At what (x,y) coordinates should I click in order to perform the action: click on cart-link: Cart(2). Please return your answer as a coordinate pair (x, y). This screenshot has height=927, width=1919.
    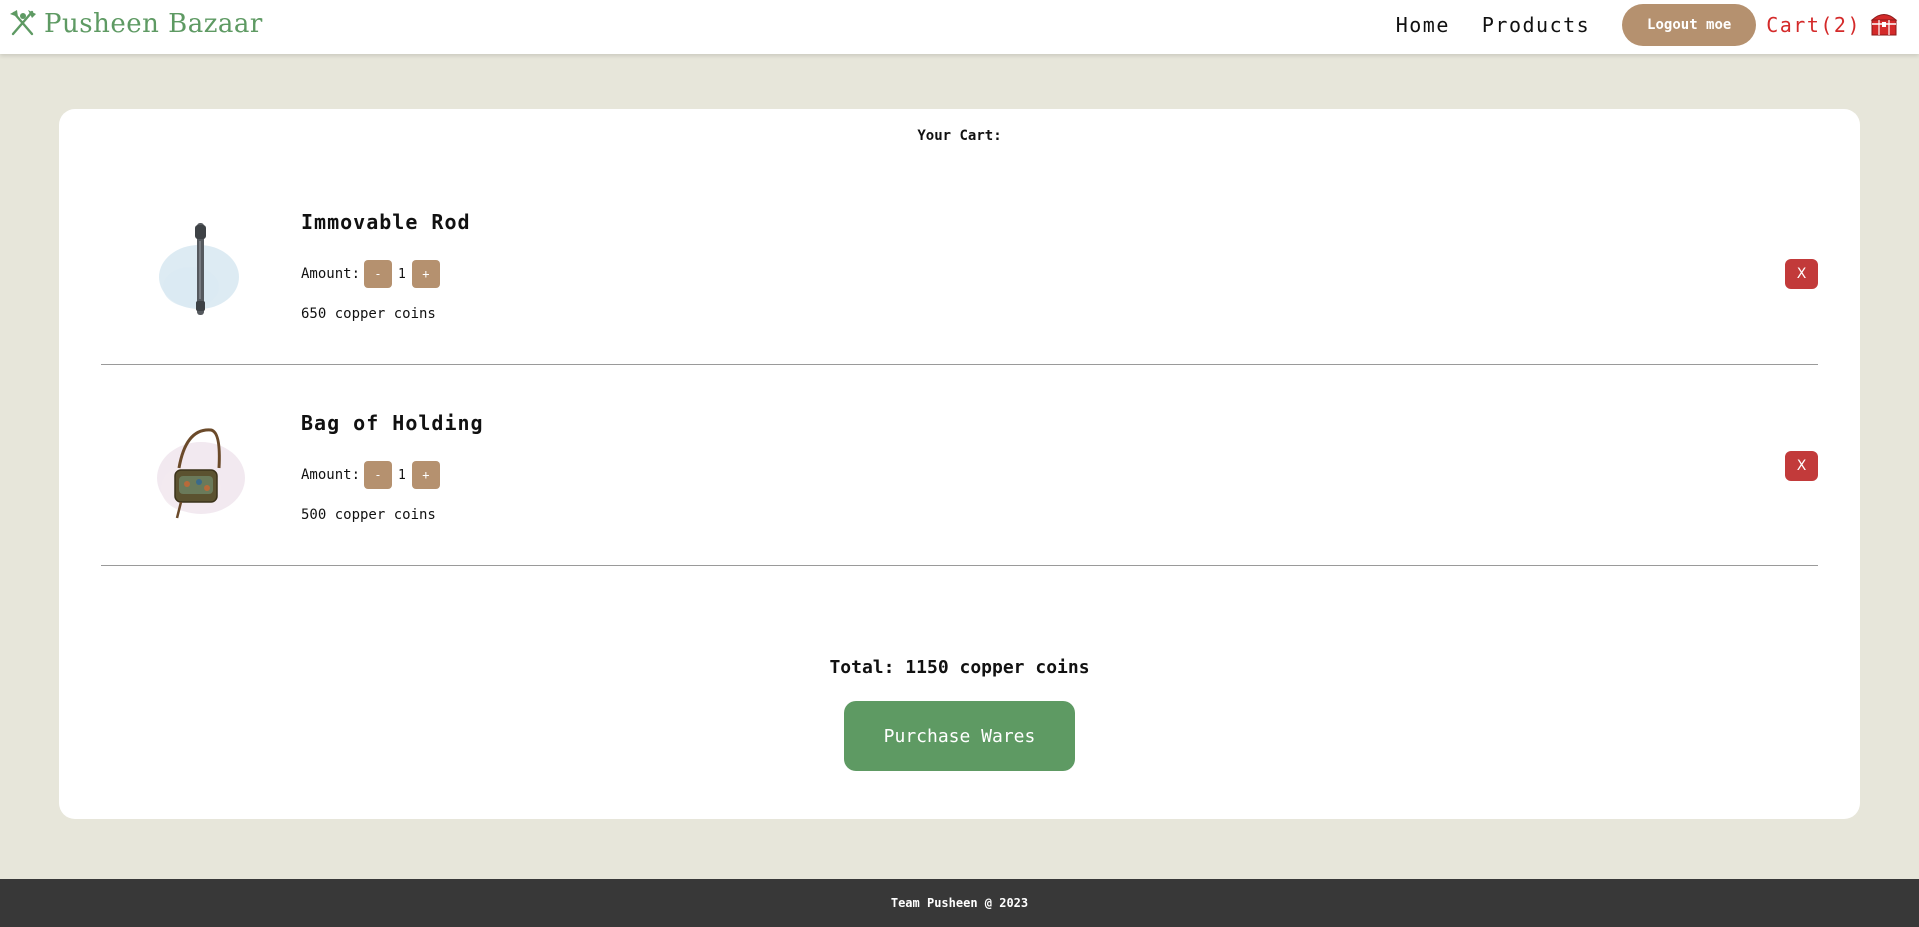
    Looking at the image, I should click on (1832, 25).